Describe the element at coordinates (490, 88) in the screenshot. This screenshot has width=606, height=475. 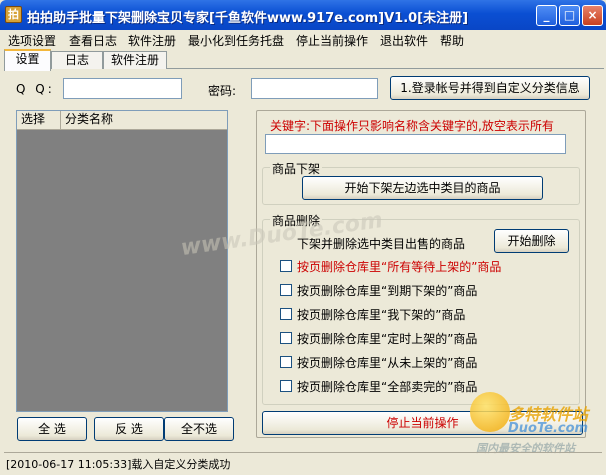
I see `login-button: 1.登录帐号并得到自定义分类信息` at that location.